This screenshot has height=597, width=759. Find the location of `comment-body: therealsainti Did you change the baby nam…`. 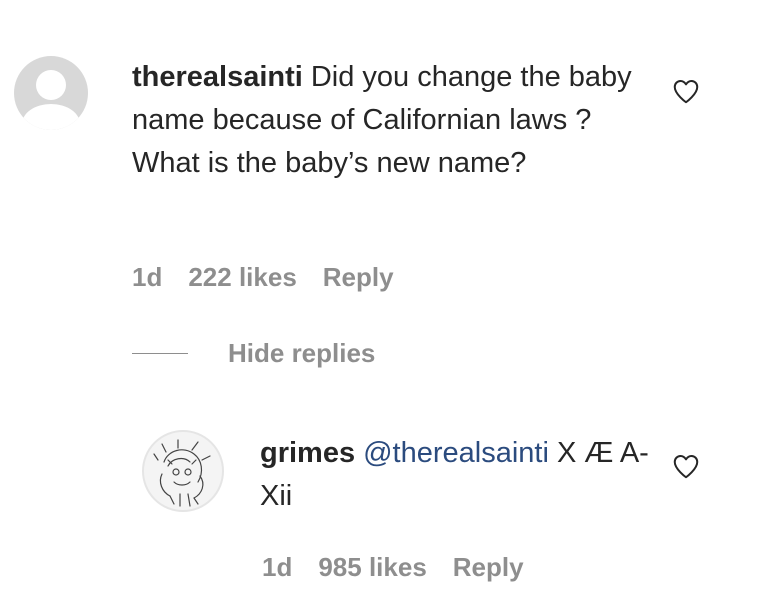

comment-body: therealsainti Did you change the baby nam… is located at coordinates (392, 120).